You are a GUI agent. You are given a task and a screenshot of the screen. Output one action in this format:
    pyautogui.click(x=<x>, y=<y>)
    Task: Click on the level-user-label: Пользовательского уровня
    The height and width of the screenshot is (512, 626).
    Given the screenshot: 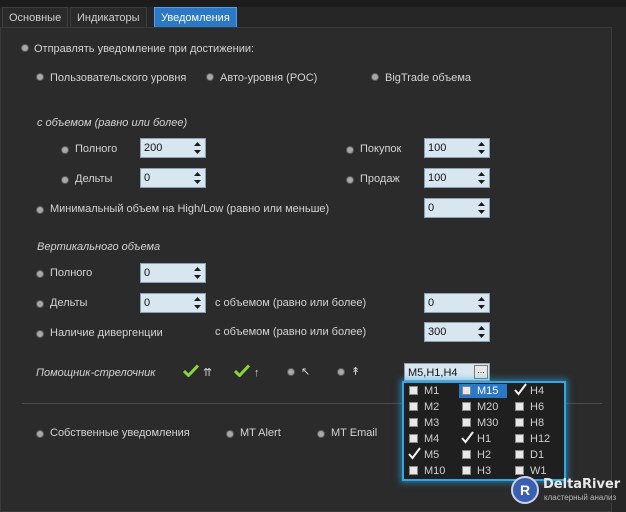 What is the action you would take?
    pyautogui.click(x=118, y=78)
    